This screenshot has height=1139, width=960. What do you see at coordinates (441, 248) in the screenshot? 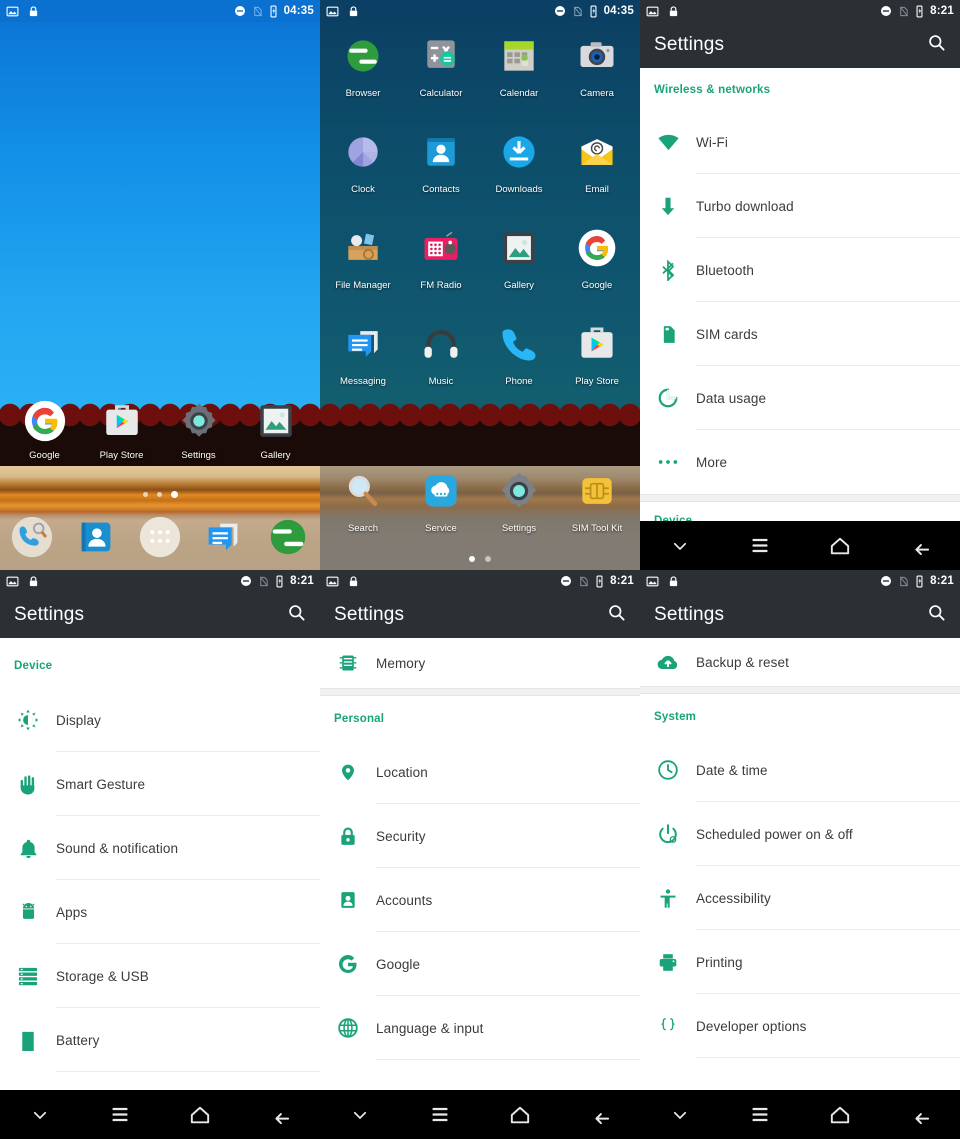
I see `fm-radio-icon` at bounding box center [441, 248].